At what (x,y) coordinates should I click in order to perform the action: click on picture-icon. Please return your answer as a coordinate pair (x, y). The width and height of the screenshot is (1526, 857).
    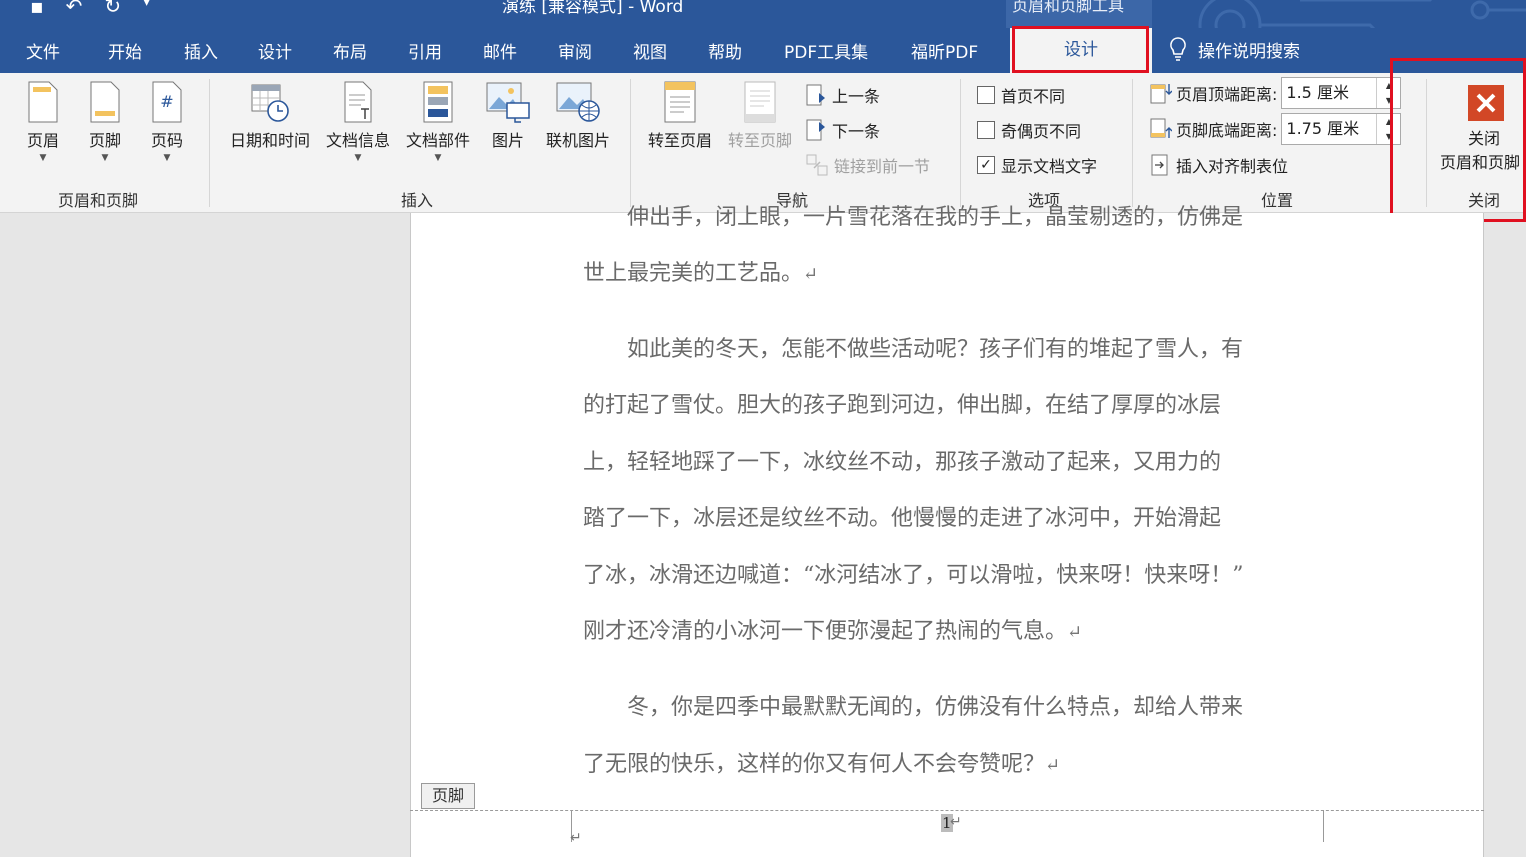
    Looking at the image, I should click on (508, 102).